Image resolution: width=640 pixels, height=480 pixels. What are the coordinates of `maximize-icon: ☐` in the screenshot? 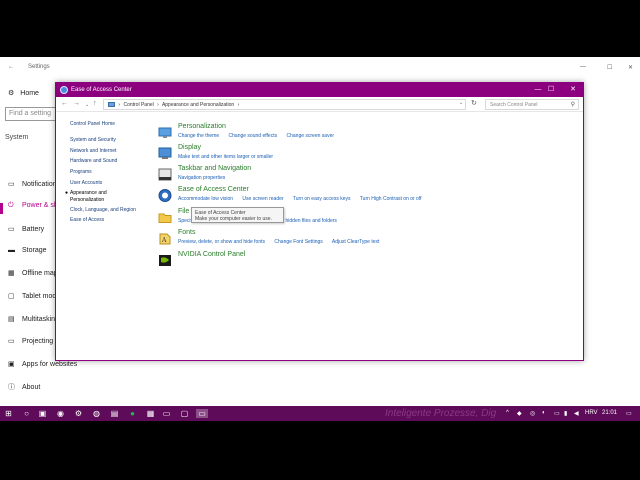 It's located at (609, 67).